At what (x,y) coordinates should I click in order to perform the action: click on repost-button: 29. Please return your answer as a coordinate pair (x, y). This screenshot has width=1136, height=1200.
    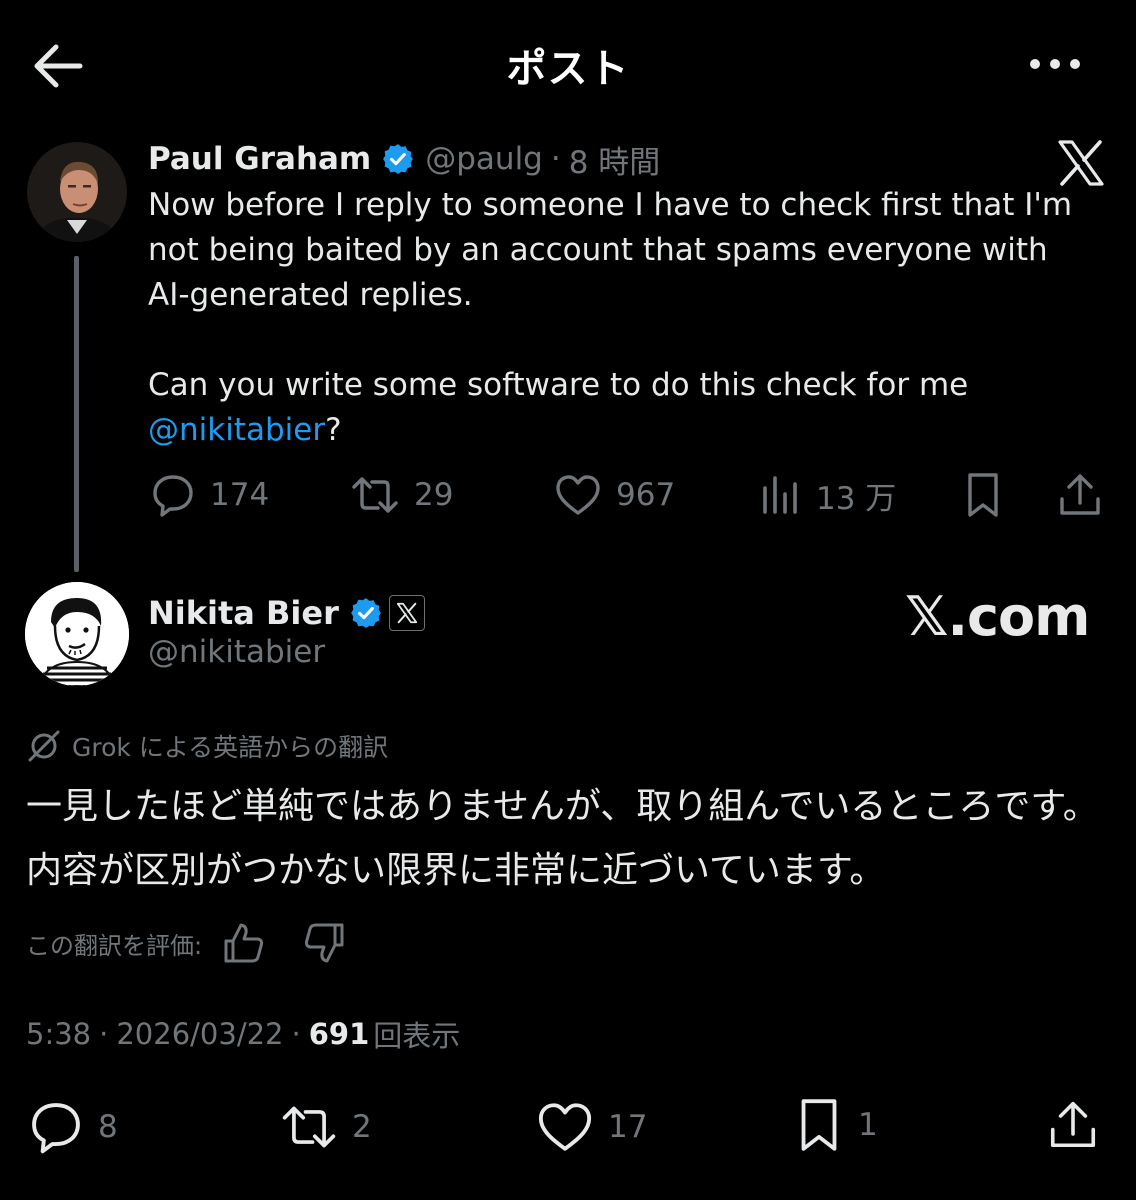
    Looking at the image, I should click on (401, 495).